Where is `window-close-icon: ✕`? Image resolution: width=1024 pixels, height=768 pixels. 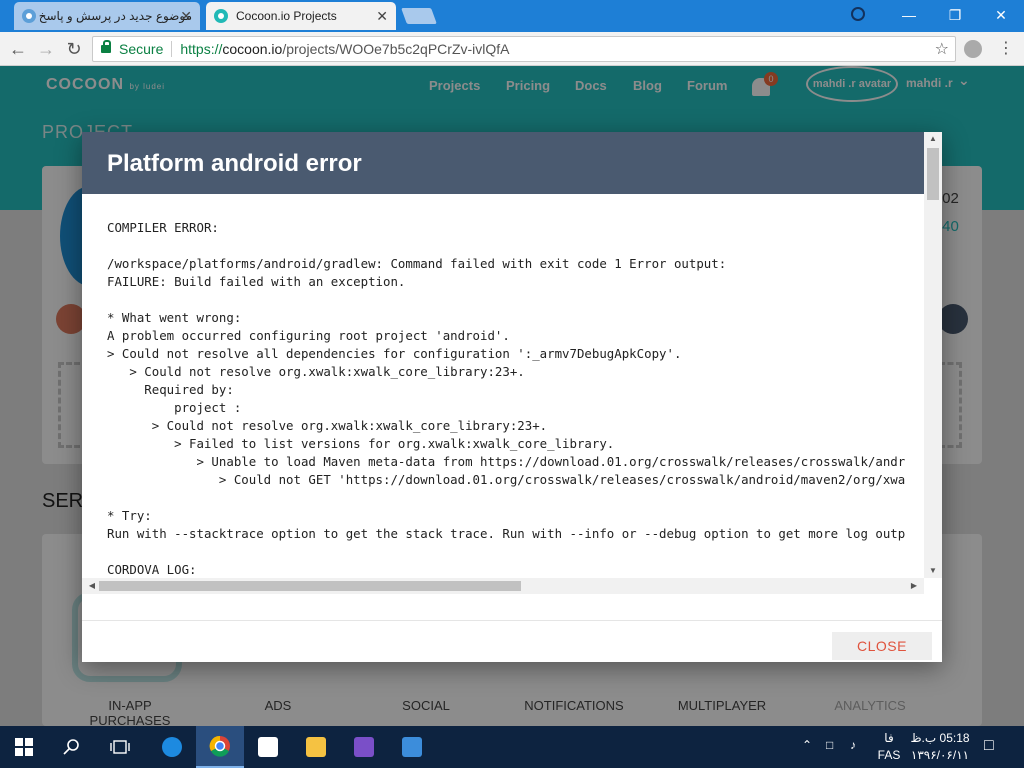 window-close-icon: ✕ is located at coordinates (1001, 15).